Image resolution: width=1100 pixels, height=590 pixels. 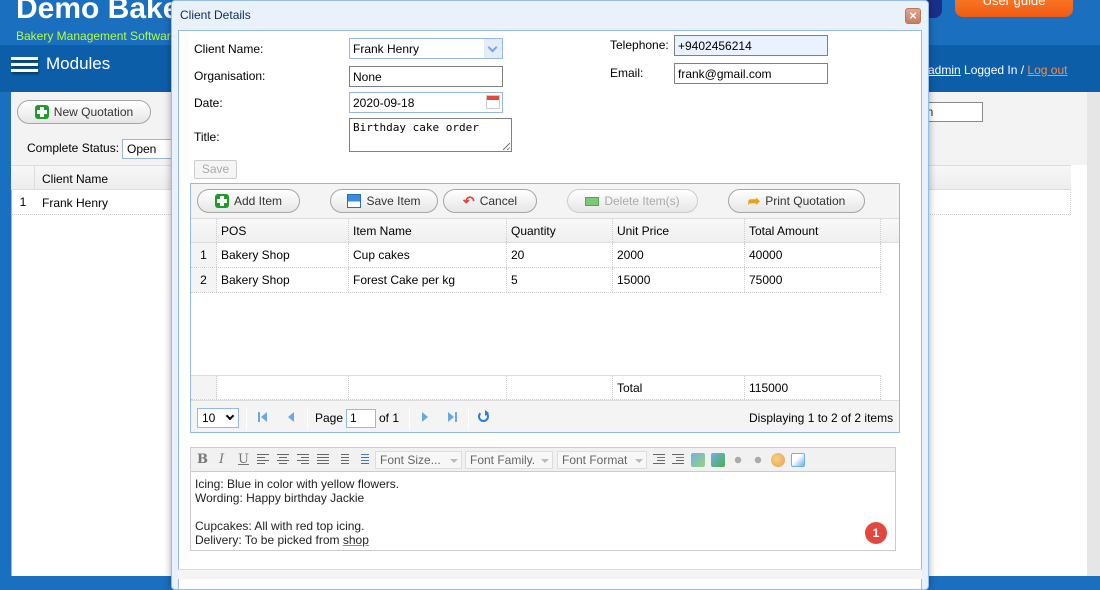 I want to click on date-label: Date:, so click(x=208, y=103).